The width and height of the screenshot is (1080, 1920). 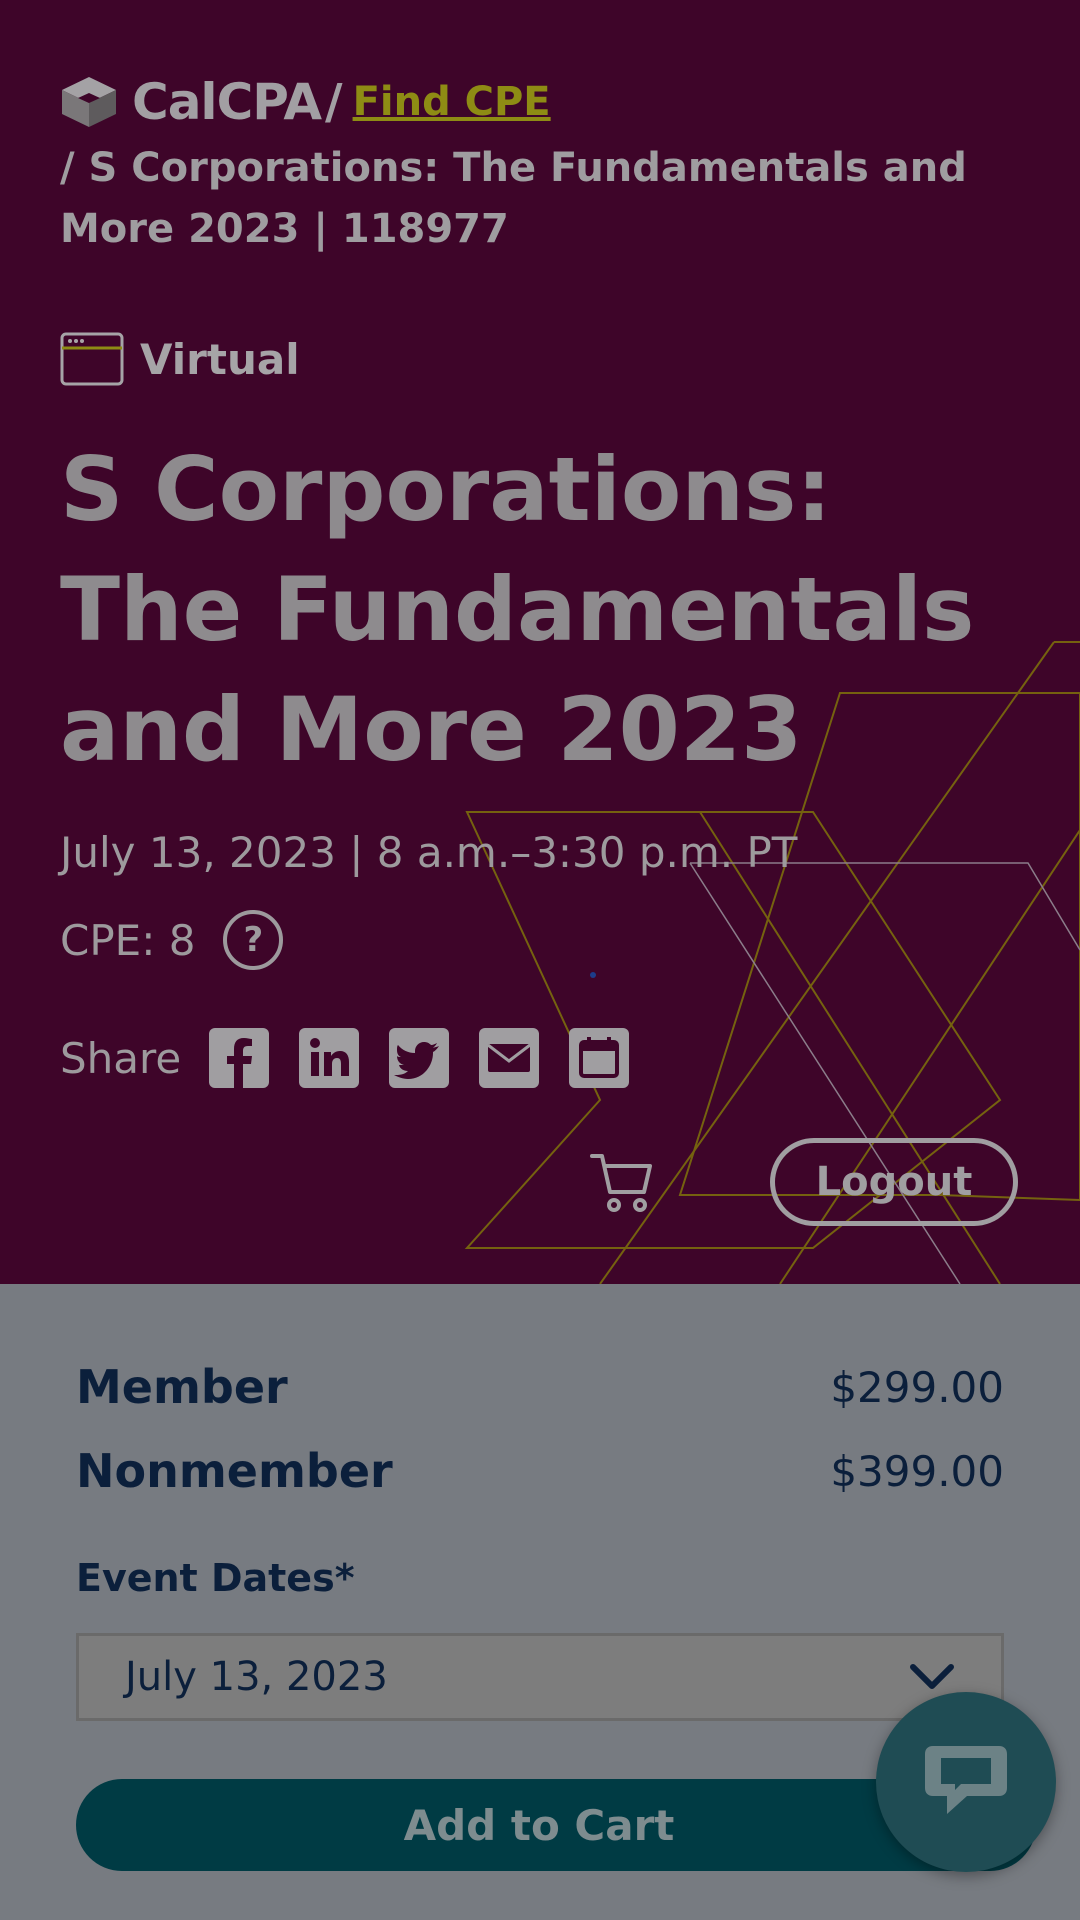 What do you see at coordinates (89, 102) in the screenshot?
I see `calcpa-cube-logo-icon` at bounding box center [89, 102].